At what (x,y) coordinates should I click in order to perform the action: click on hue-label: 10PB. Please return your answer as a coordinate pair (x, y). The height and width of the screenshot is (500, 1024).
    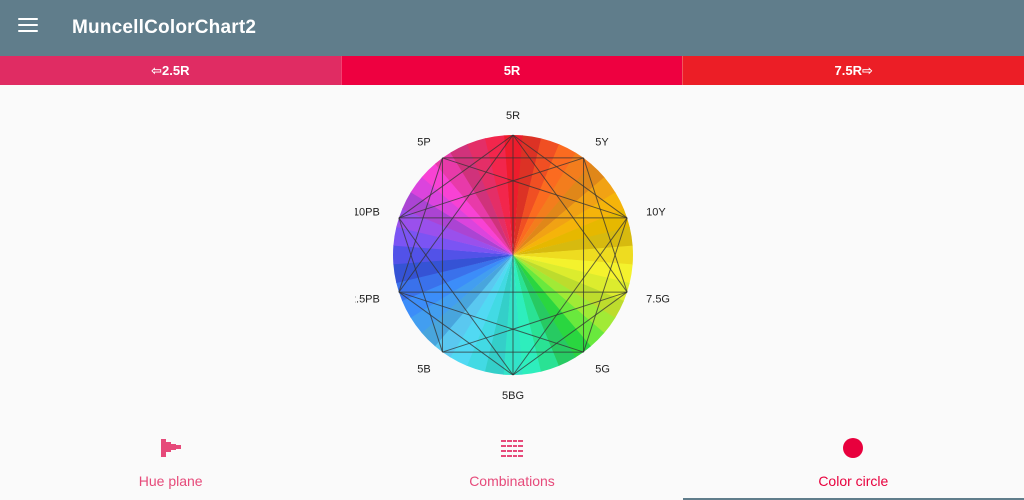
    Looking at the image, I should click on (367, 213).